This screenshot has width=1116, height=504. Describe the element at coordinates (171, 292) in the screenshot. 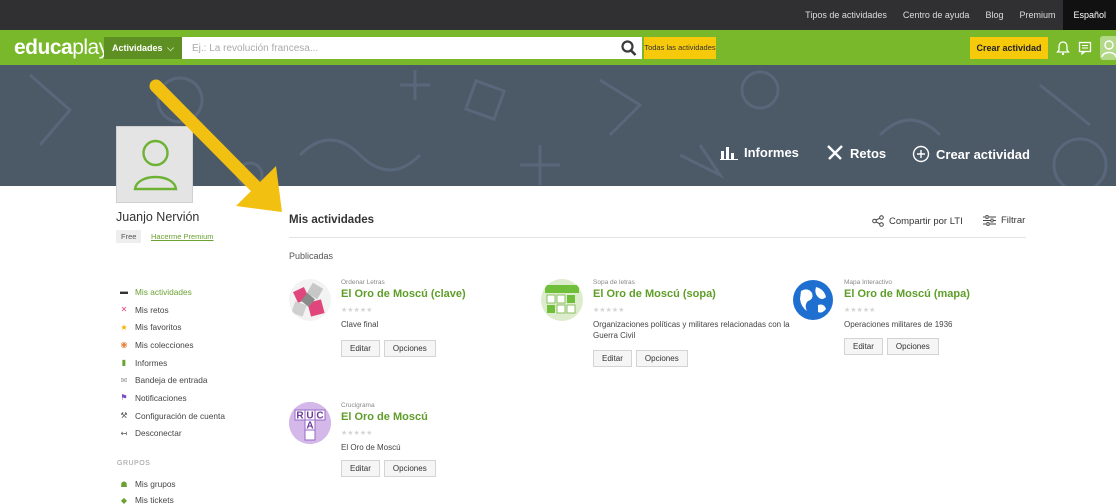

I see `sidebar-item-my-activities: ▬ Mis actividades` at that location.